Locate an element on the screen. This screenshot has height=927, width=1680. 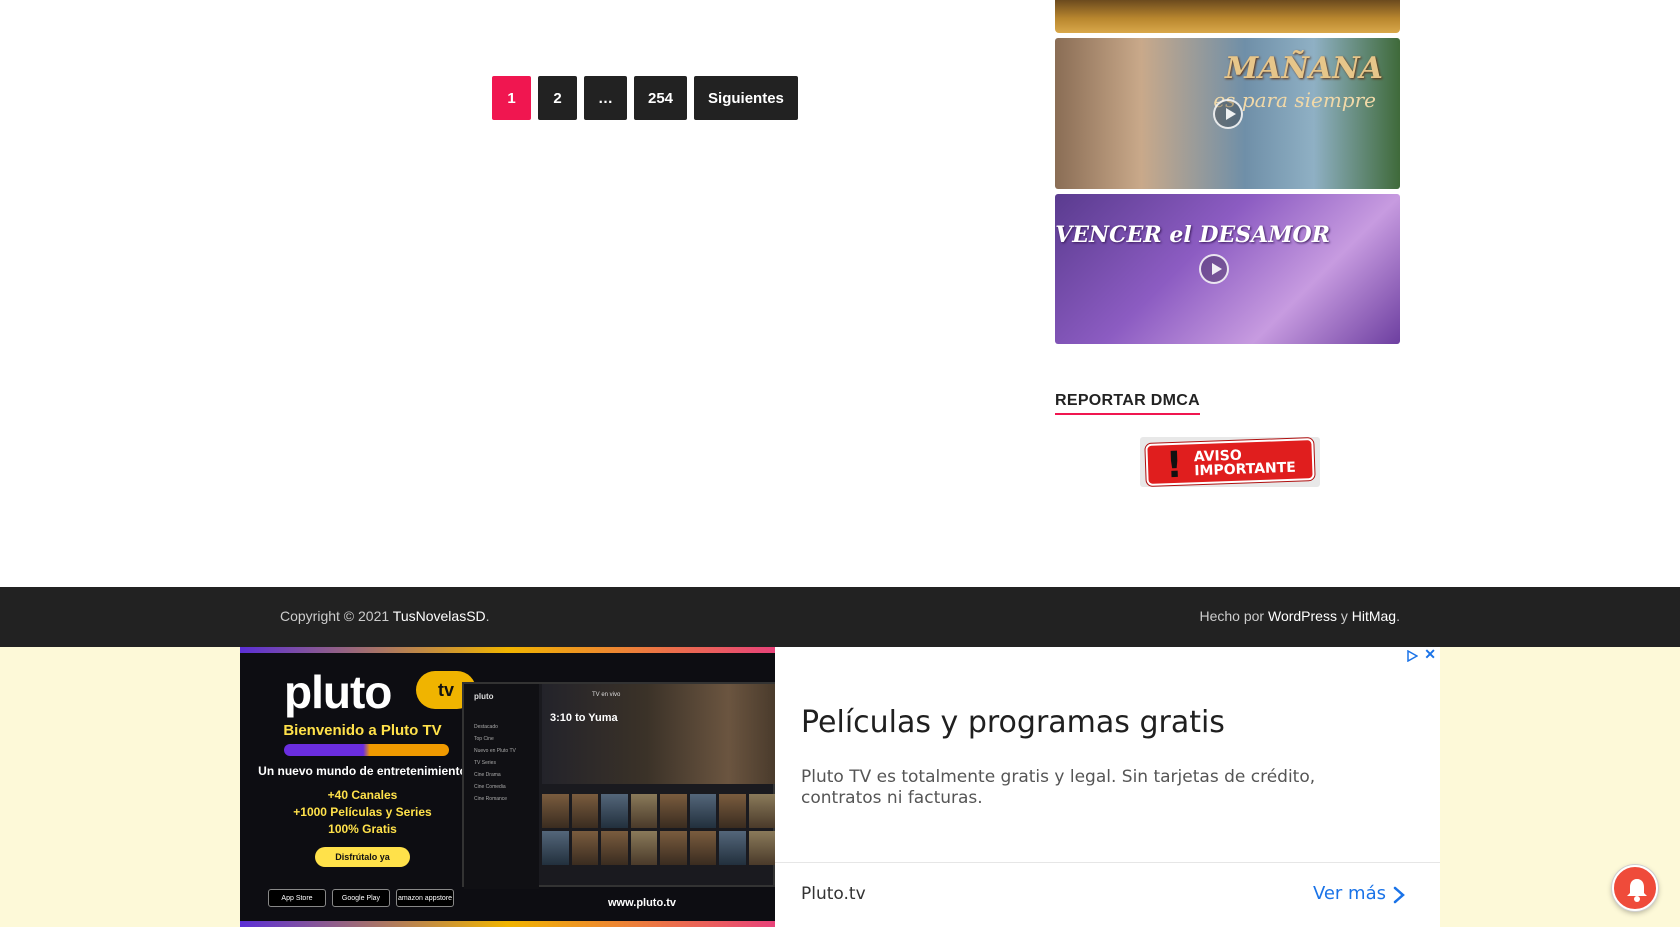
tv-menu-item: Cine Comedia is located at coordinates (490, 787).